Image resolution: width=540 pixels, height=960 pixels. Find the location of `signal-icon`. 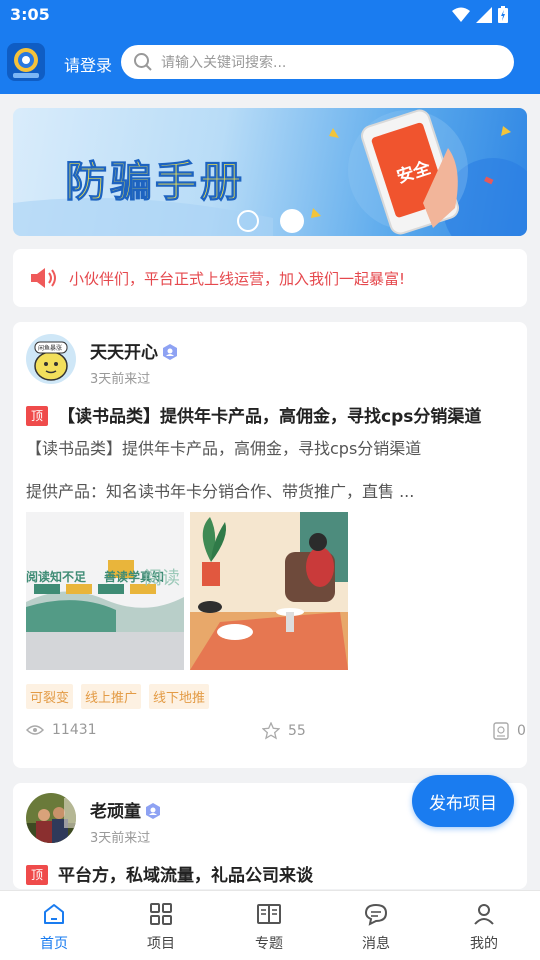

signal-icon is located at coordinates (484, 14).